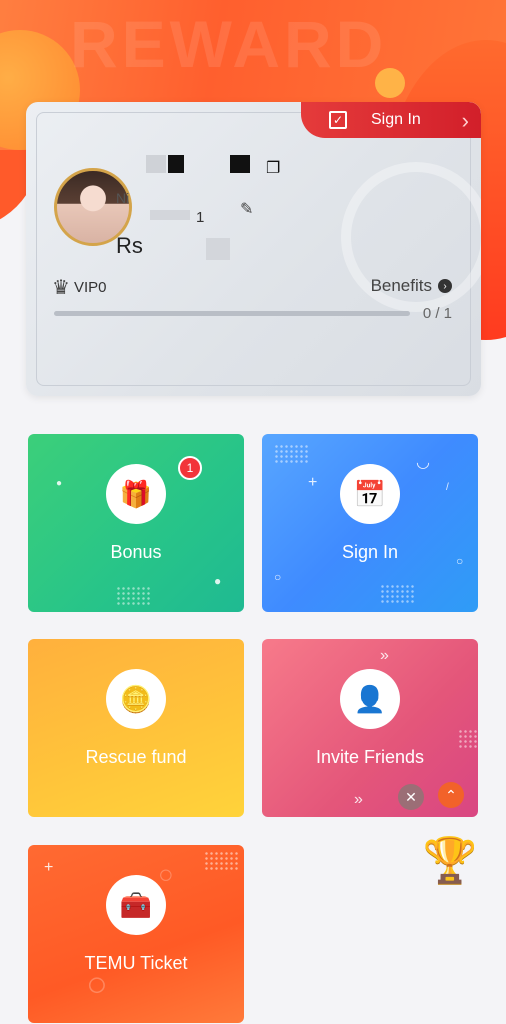  I want to click on temu-ticket-label: TEMU Ticket, so click(136, 963).